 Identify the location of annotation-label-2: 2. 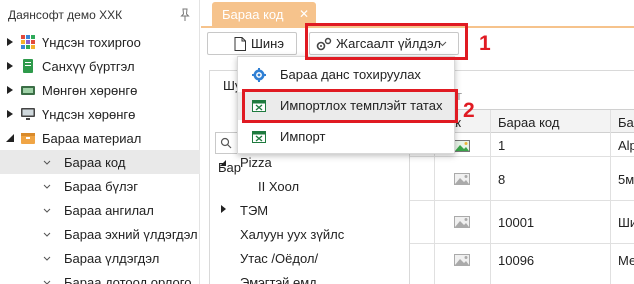
(469, 110).